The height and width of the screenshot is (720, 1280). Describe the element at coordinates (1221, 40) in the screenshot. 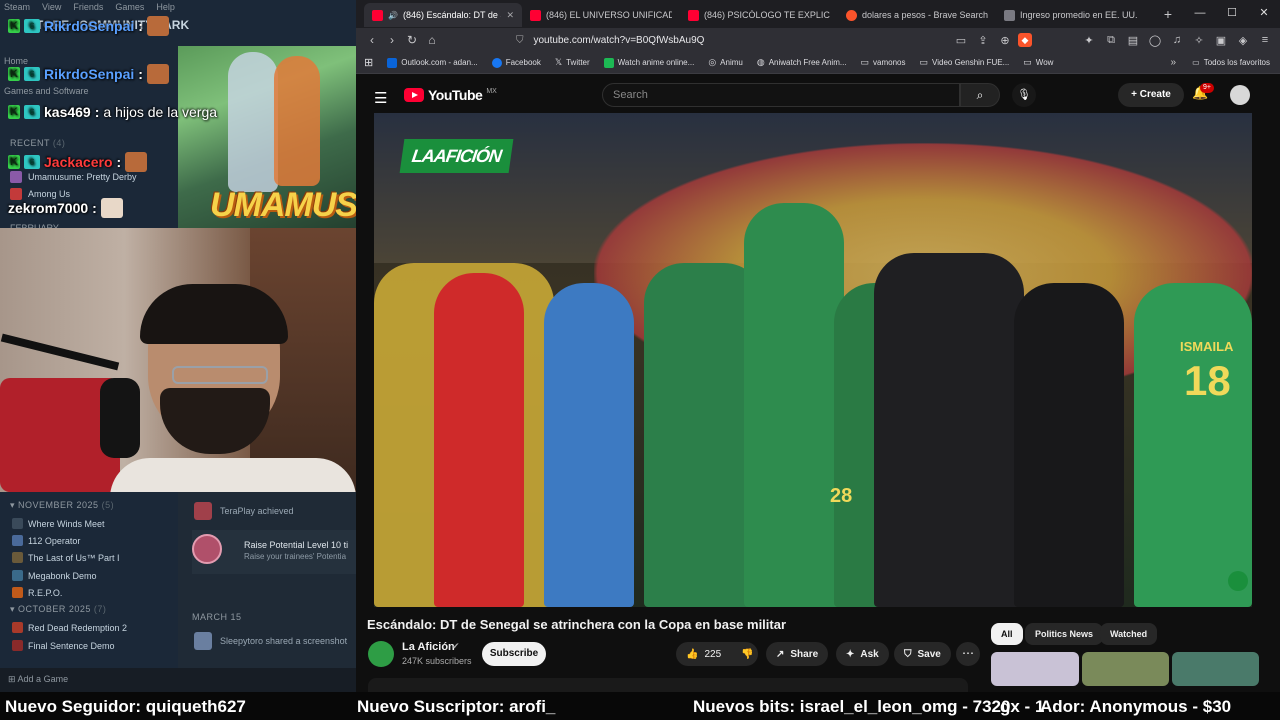

I see `wallet-icon: ▣` at that location.